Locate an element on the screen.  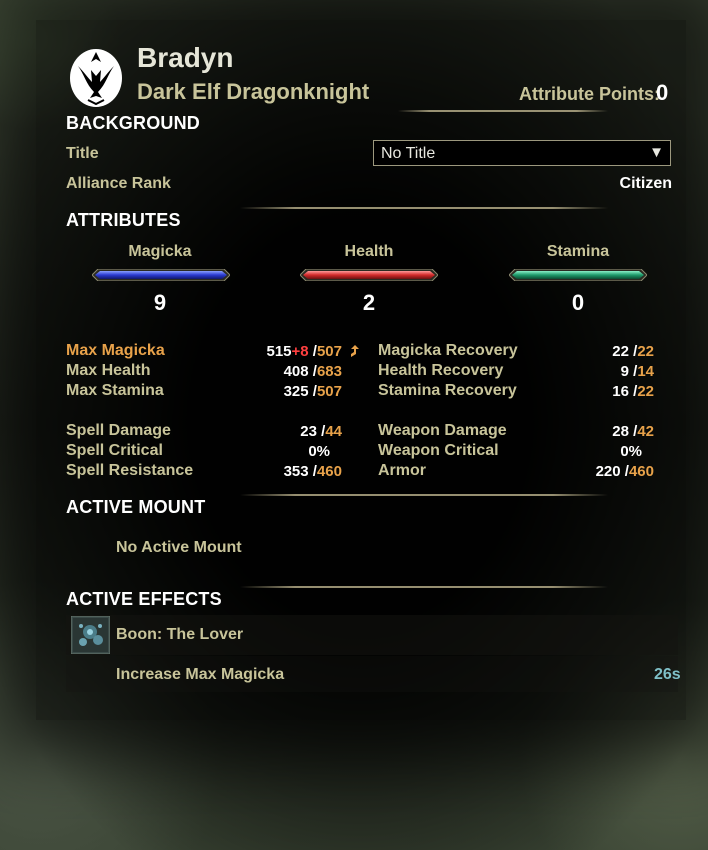
stat-max: 683 is located at coordinates (329, 371).